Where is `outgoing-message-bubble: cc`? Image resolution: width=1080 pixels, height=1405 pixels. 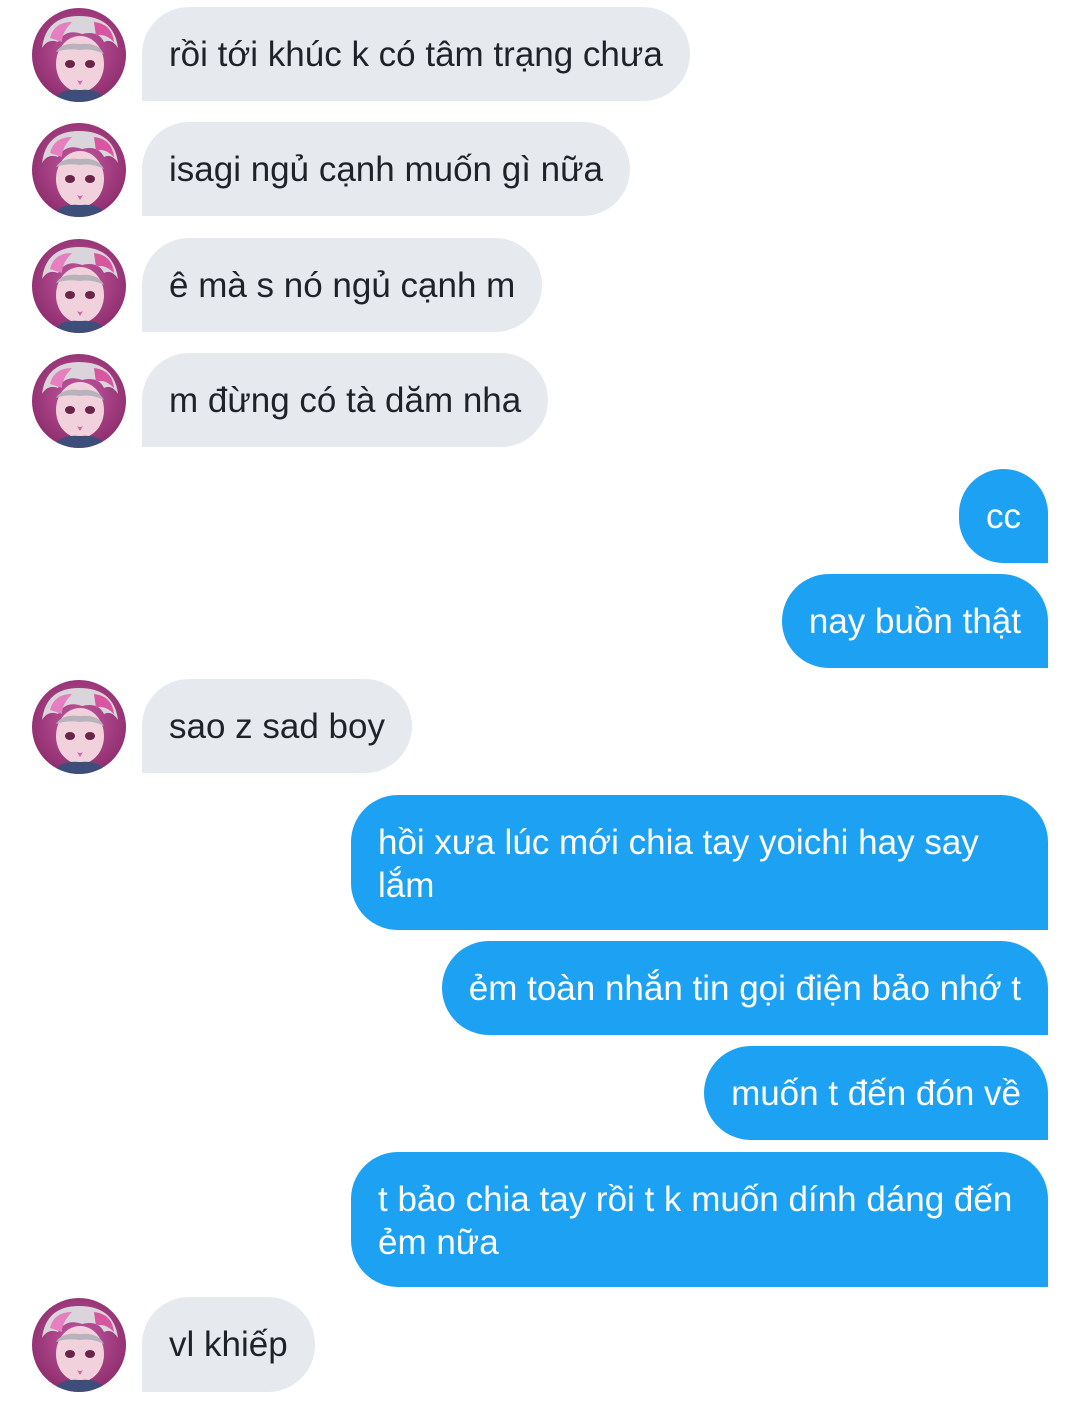
outgoing-message-bubble: cc is located at coordinates (1003, 516).